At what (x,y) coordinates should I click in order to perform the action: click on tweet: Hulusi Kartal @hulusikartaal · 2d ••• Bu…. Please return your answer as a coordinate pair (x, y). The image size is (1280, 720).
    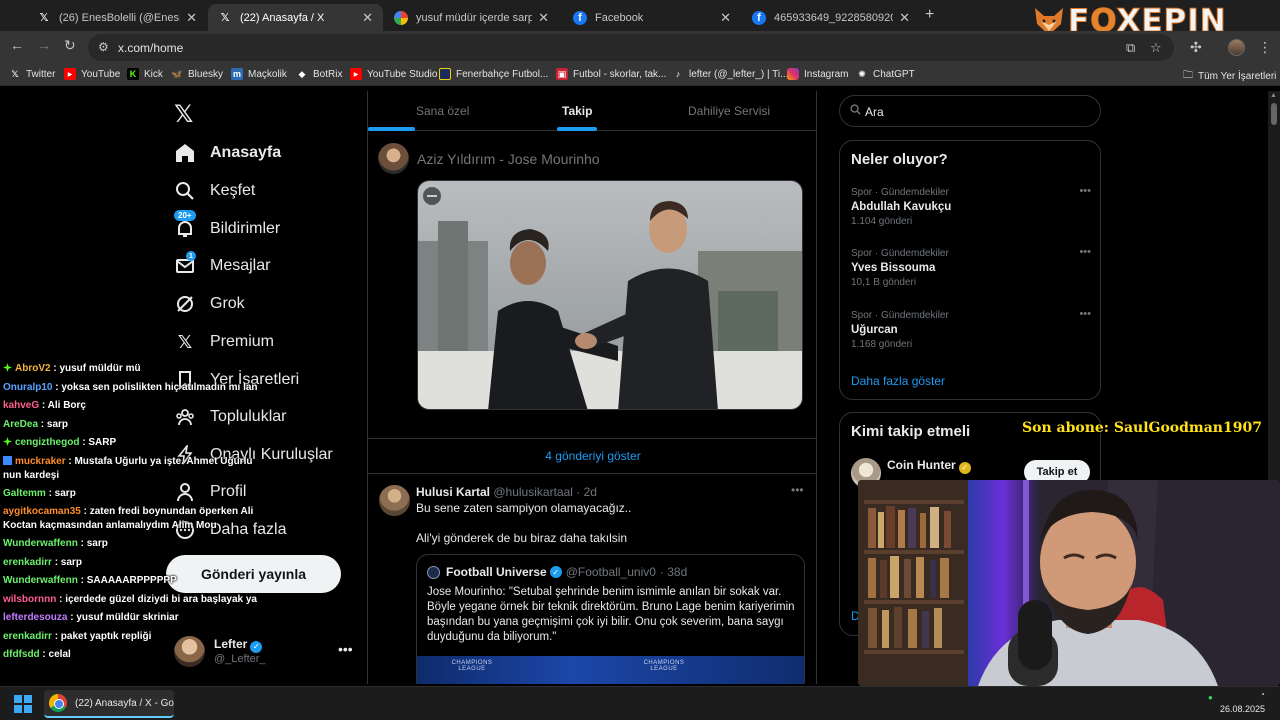
    Looking at the image, I should click on (592, 579).